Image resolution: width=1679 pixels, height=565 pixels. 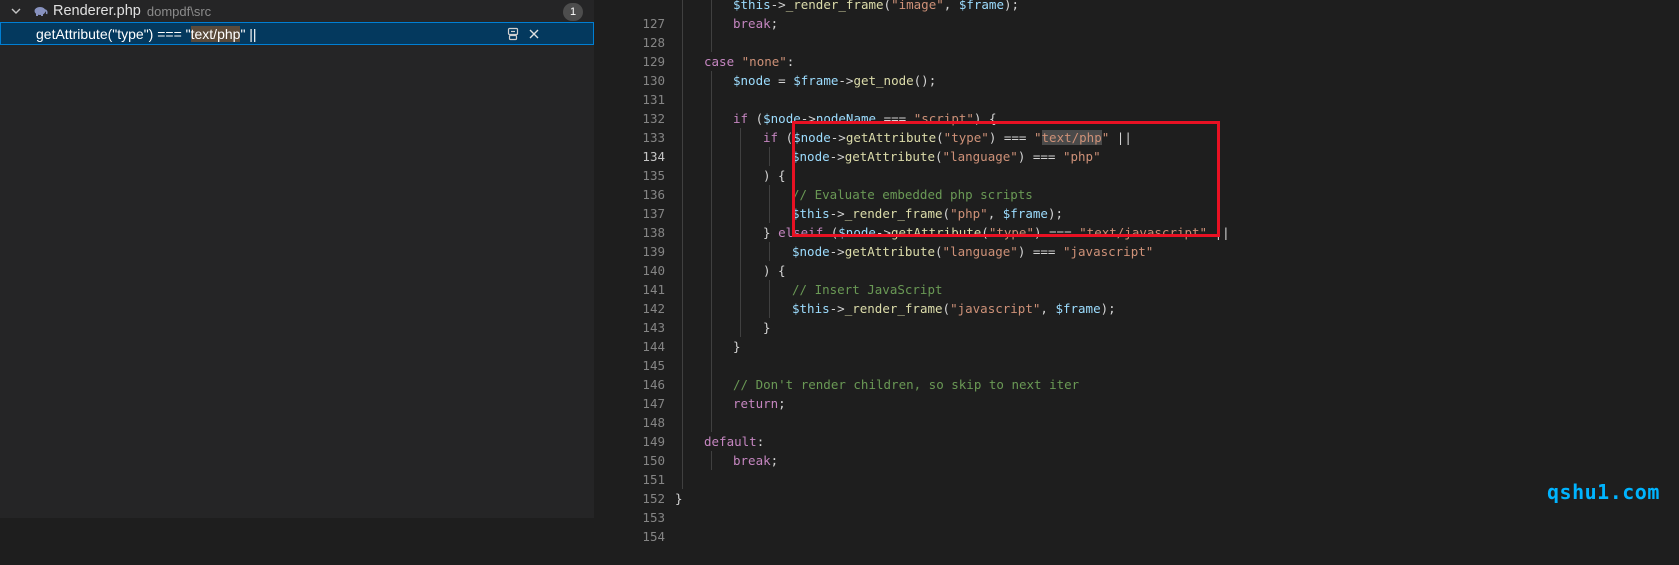 What do you see at coordinates (1136, 450) in the screenshot?
I see `code-line: 150 default:` at bounding box center [1136, 450].